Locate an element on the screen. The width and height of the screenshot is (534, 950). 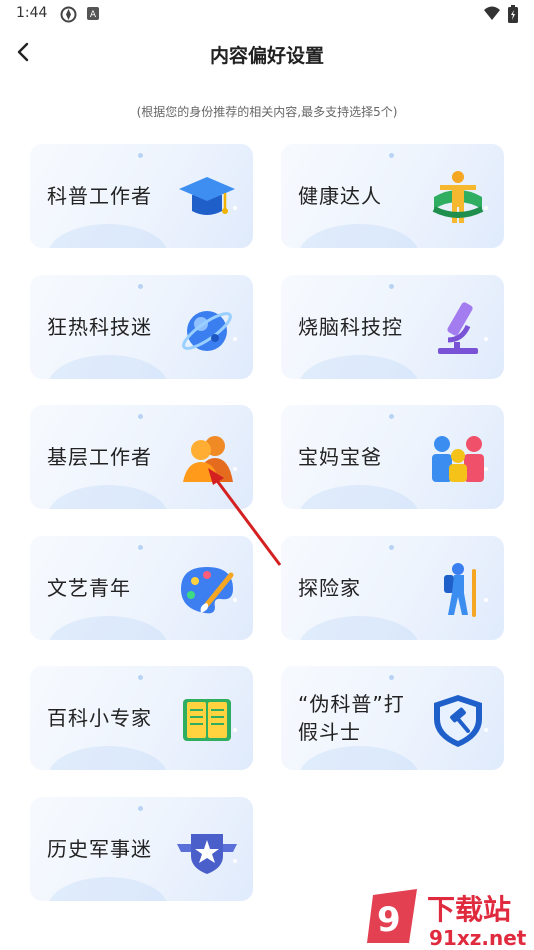
svg-text: 9 is located at coordinates (389, 920).